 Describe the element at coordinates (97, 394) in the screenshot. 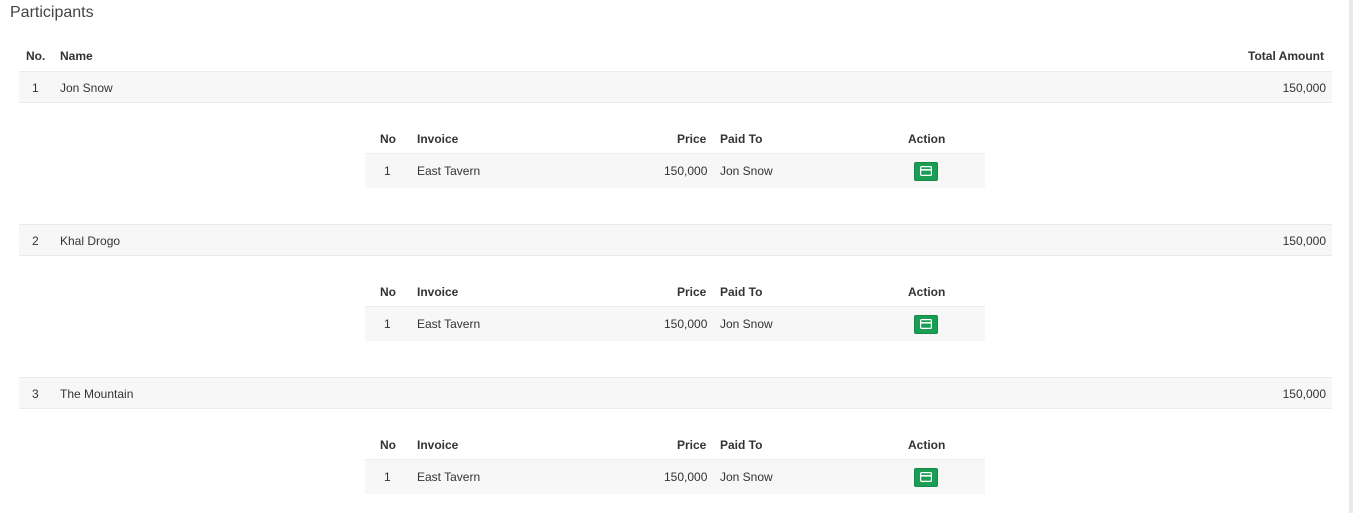

I see `participant-name: The Mountain` at that location.